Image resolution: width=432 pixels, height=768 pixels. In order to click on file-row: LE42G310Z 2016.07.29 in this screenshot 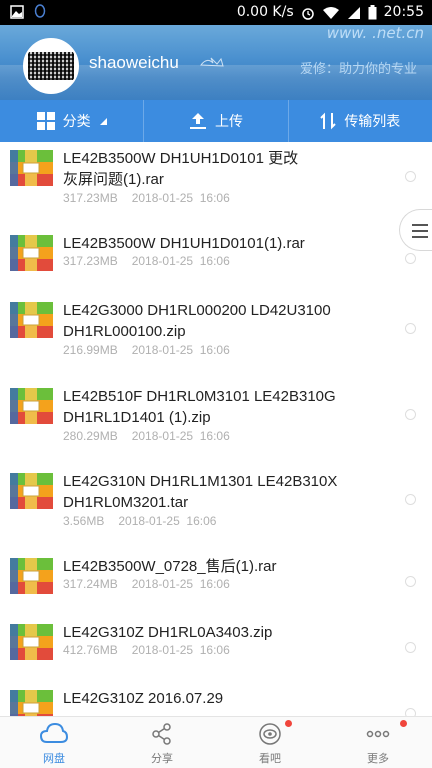, I will do `click(216, 699)`.